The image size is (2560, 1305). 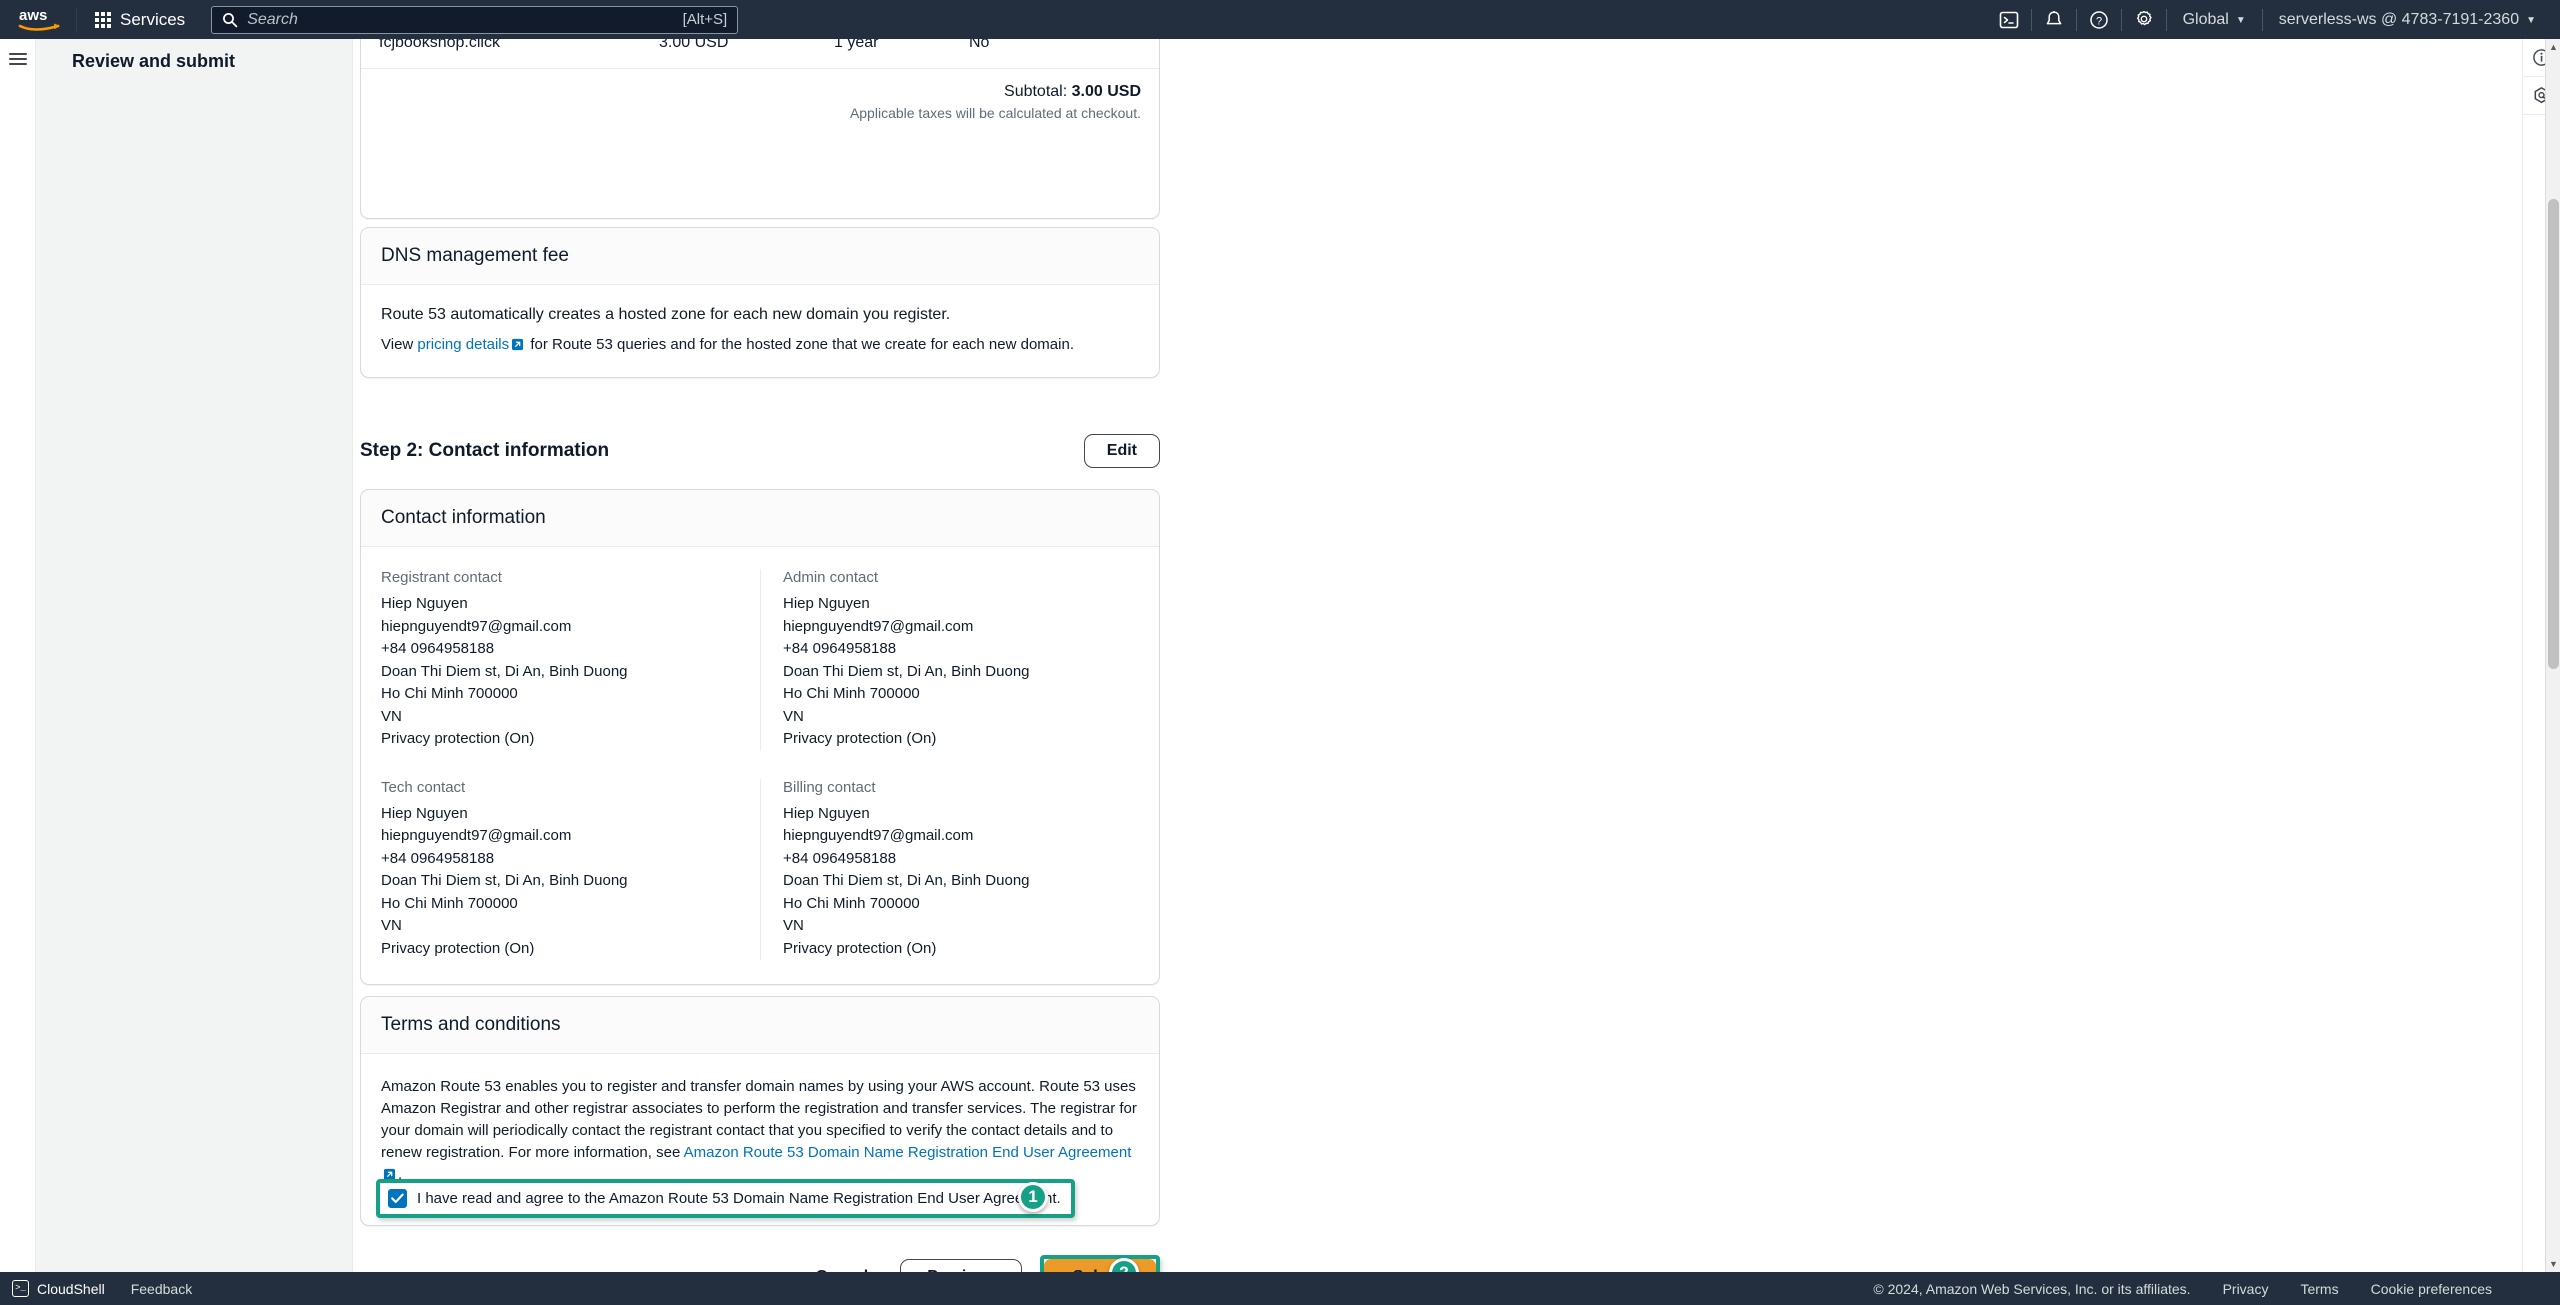 I want to click on tech-contact-city: Ho Chi Minh 700000, so click(x=449, y=903).